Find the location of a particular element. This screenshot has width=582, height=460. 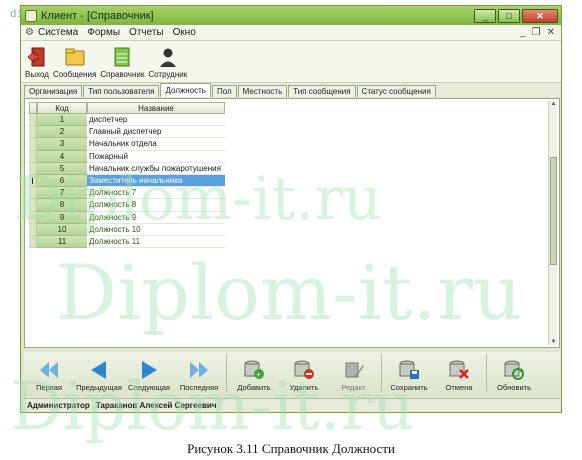

refresh-button: Обновить is located at coordinates (514, 376).